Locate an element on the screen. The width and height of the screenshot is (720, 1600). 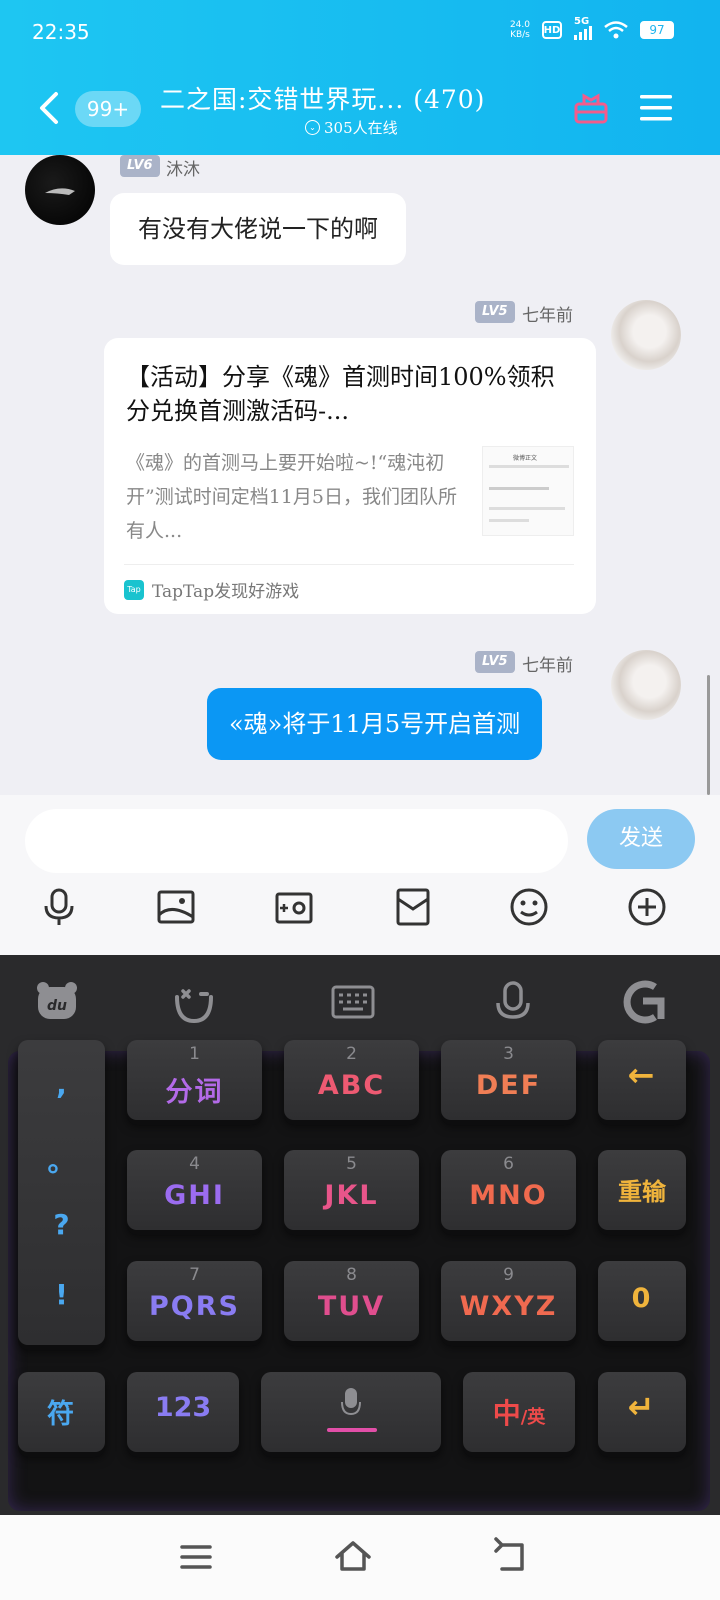
baidu-logo-icon: du is located at coordinates (57, 1002).